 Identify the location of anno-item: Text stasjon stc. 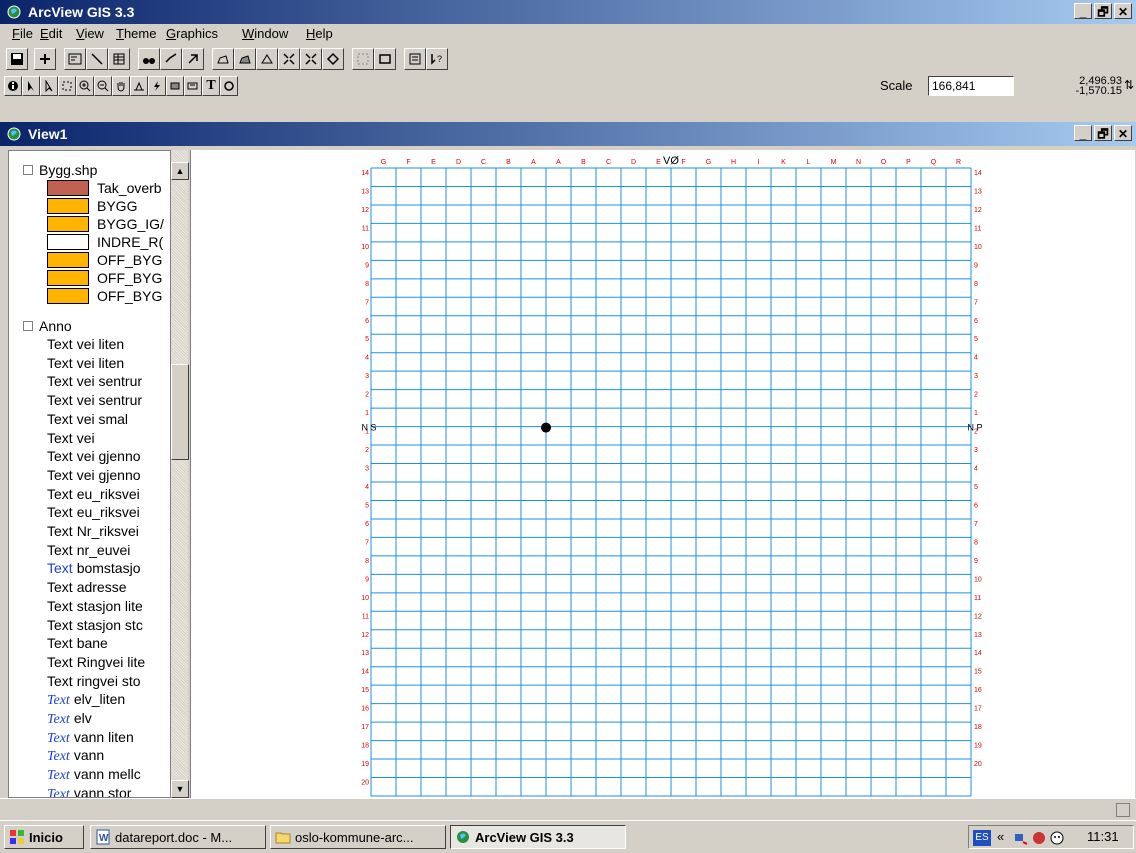
(95, 625).